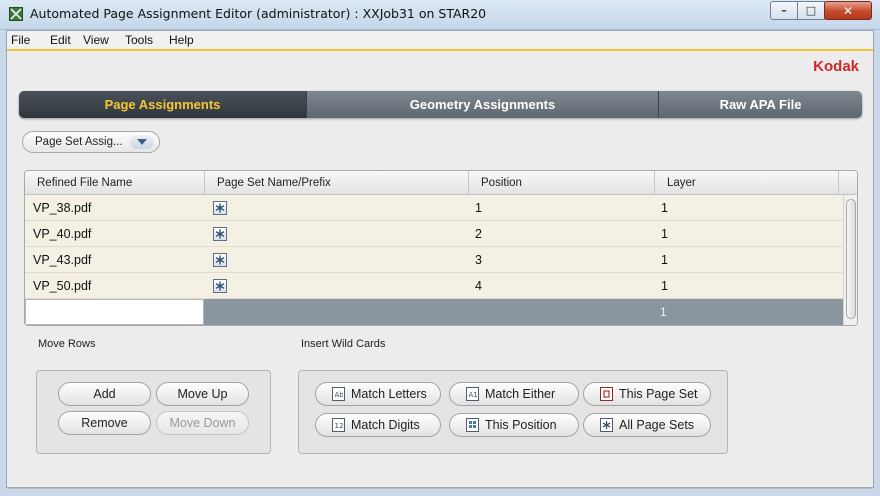 The image size is (880, 496). I want to click on match-digits-icon: 12, so click(338, 425).